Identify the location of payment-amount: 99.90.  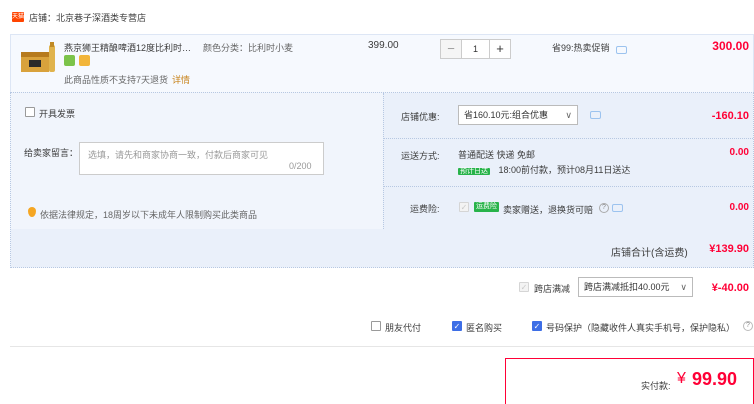
(715, 379).